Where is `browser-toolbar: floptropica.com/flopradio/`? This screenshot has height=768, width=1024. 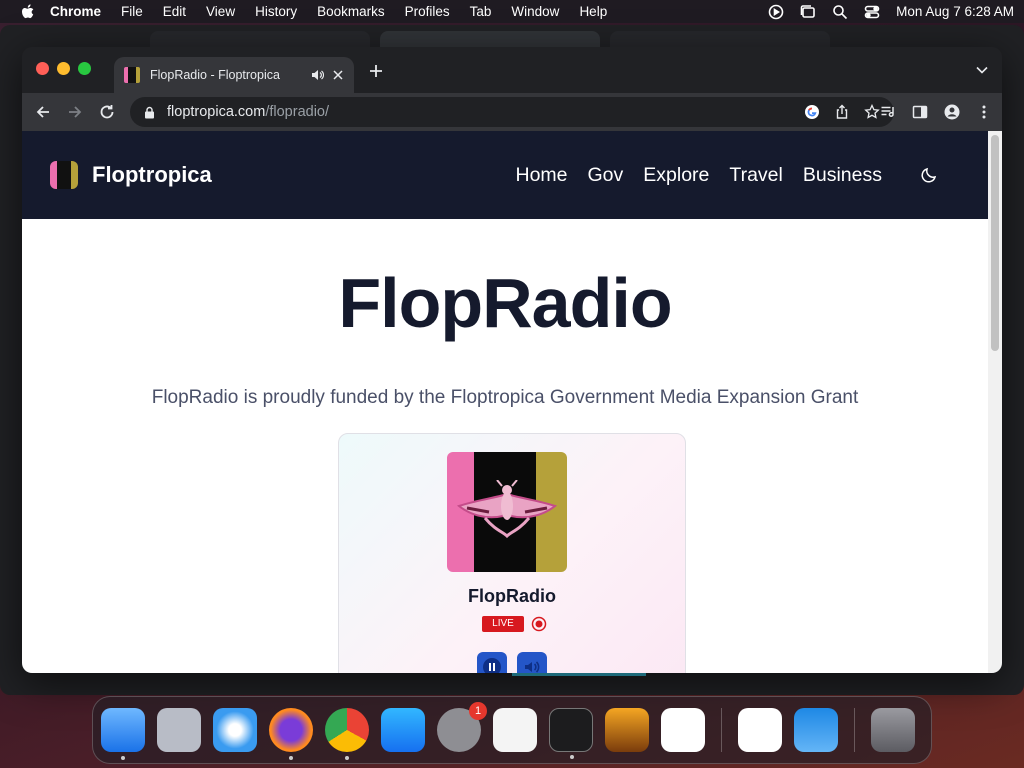 browser-toolbar: floptropica.com/flopradio/ is located at coordinates (512, 112).